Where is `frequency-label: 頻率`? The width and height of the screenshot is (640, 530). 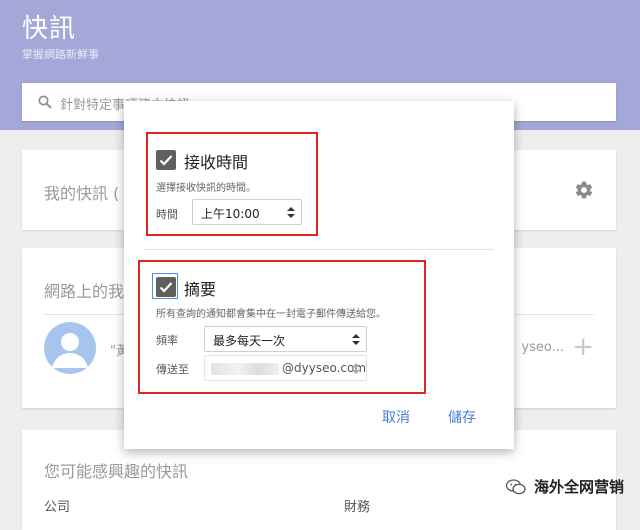
frequency-label: 頻率 is located at coordinates (167, 340).